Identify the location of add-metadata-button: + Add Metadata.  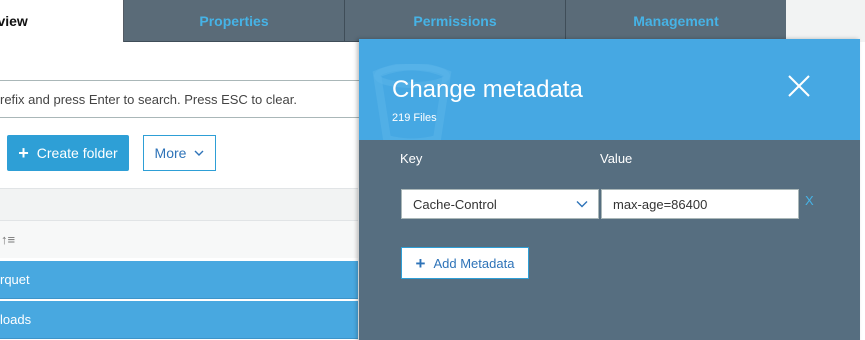
(465, 263).